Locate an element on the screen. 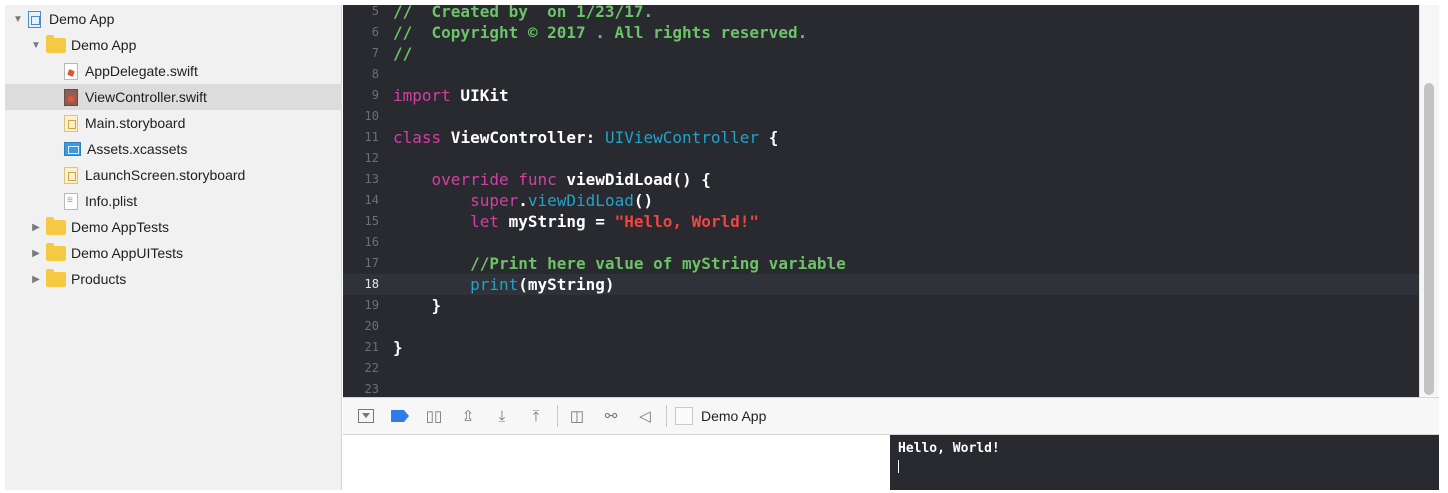 The image size is (1448, 493). line-number: 6 is located at coordinates (363, 32).